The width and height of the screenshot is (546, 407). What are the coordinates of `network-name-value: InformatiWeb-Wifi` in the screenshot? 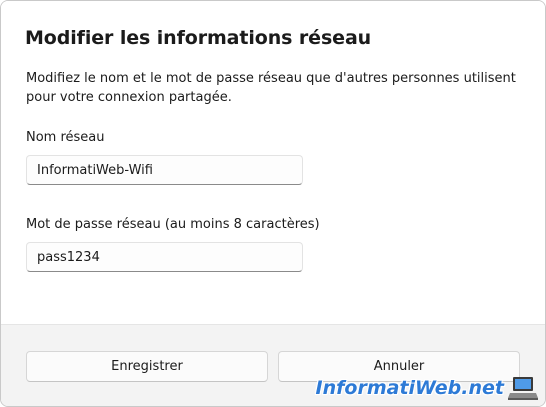 It's located at (95, 170).